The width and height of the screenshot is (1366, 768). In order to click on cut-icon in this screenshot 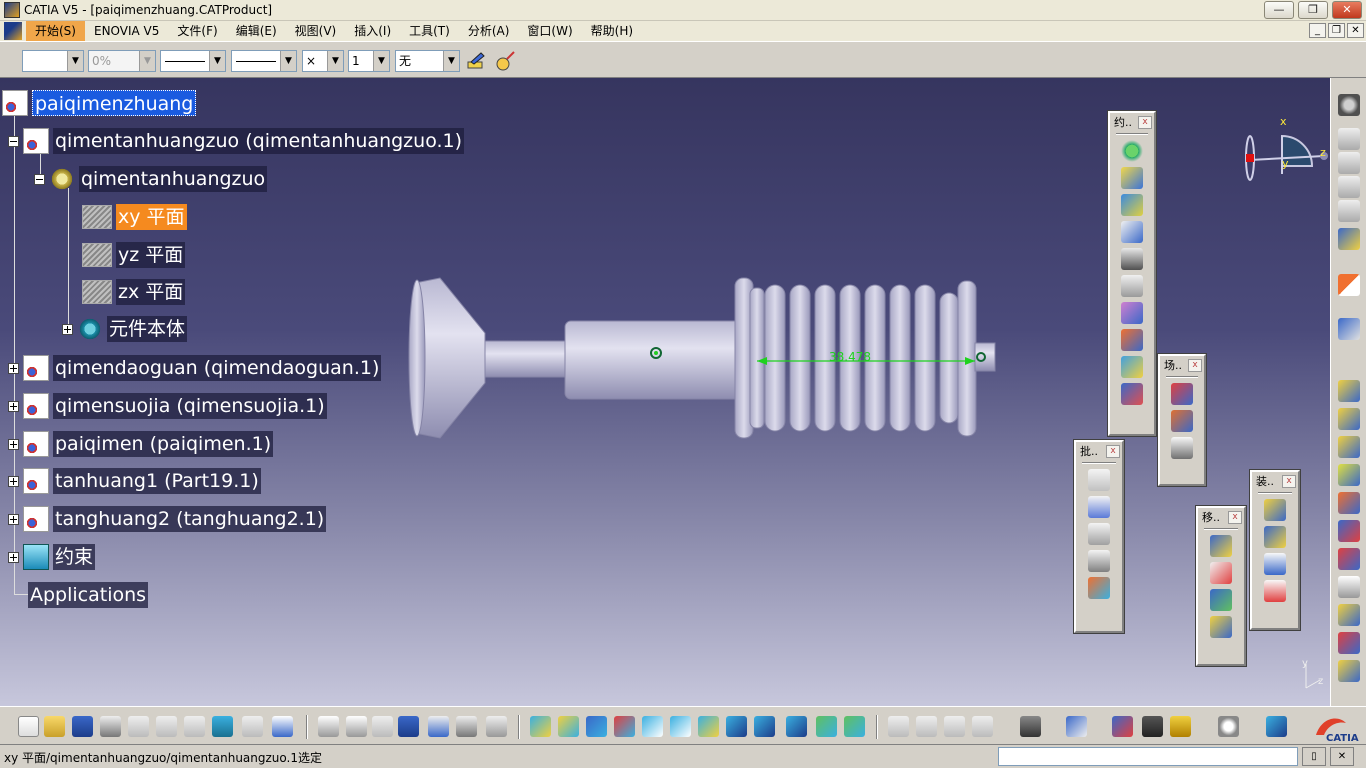, I will do `click(138, 726)`.